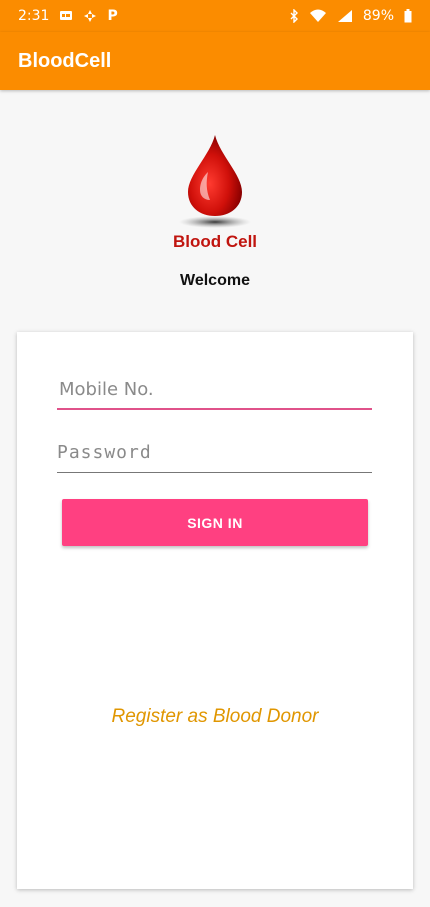 This screenshot has width=430, height=907. What do you see at coordinates (34, 16) in the screenshot?
I see `status-time: 2:31` at bounding box center [34, 16].